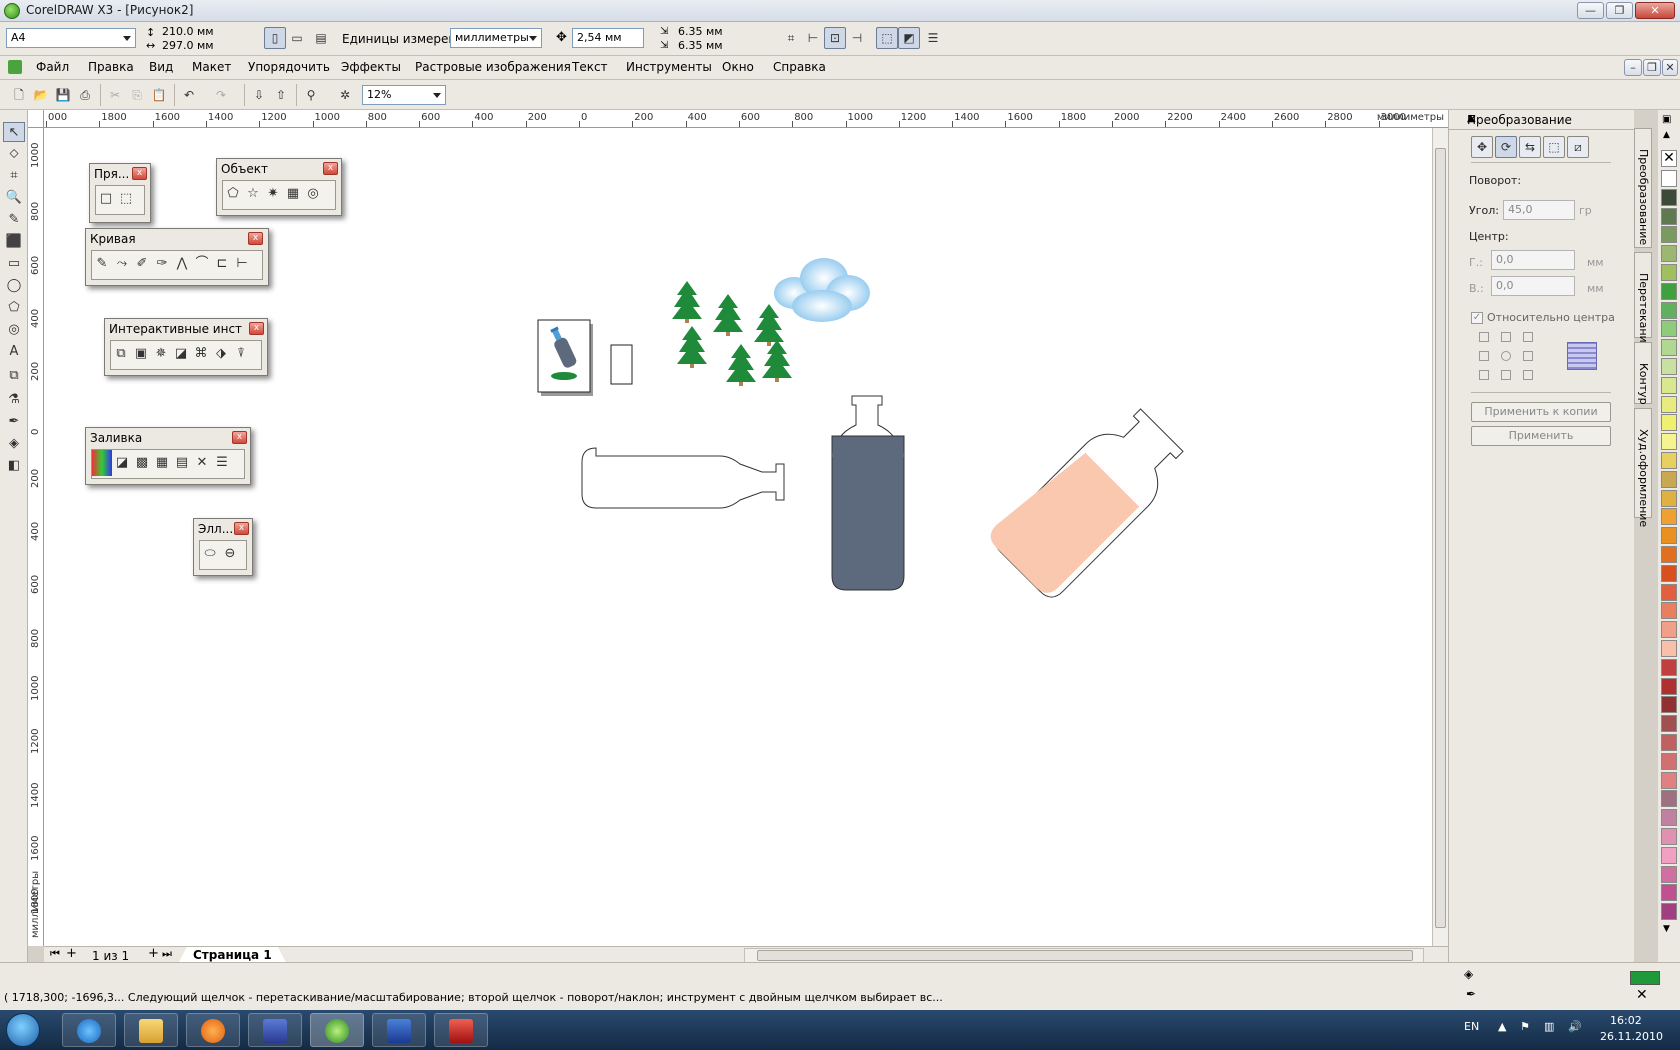 The image size is (1680, 1050). Describe the element at coordinates (714, 32) in the screenshot. I see `duplicate-x-field: 6.35 мм` at that location.